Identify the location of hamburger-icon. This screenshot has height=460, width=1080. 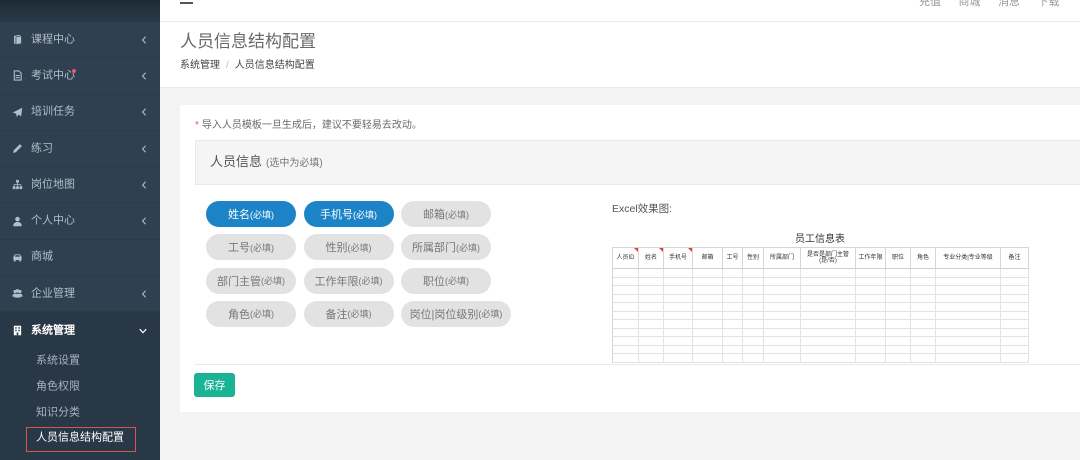
(186, 2).